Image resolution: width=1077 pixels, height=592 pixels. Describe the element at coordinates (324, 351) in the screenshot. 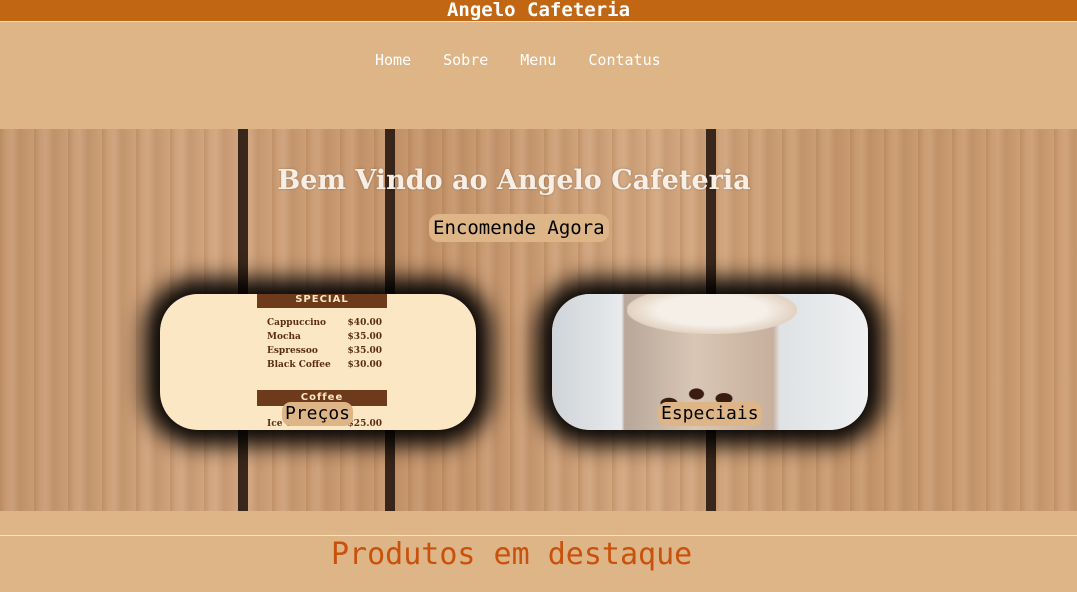

I see `menu-row: Espressoo $35.00` at that location.